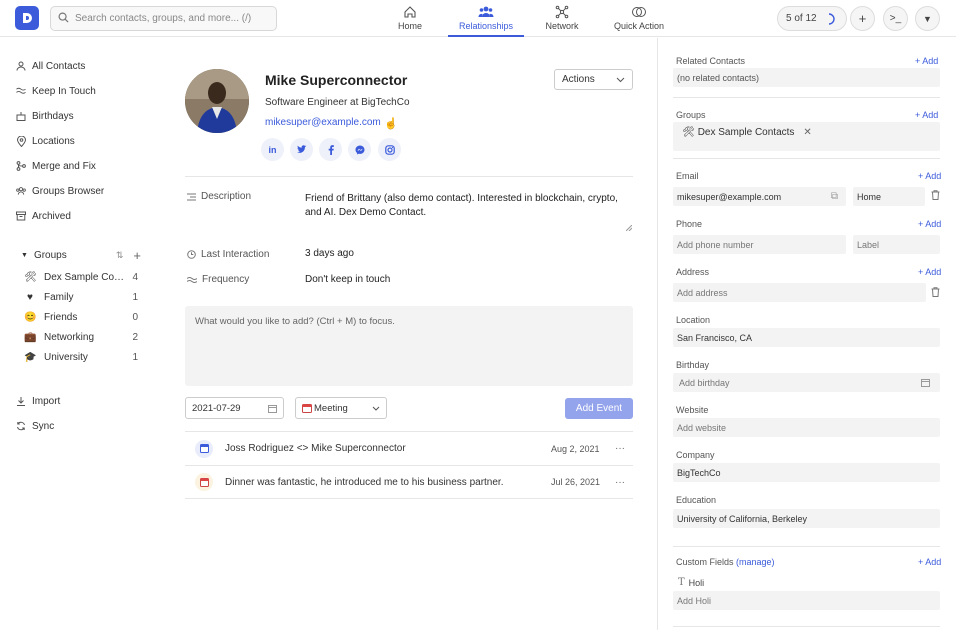 The width and height of the screenshot is (956, 630). I want to click on add-group-button: + Add, so click(926, 115).